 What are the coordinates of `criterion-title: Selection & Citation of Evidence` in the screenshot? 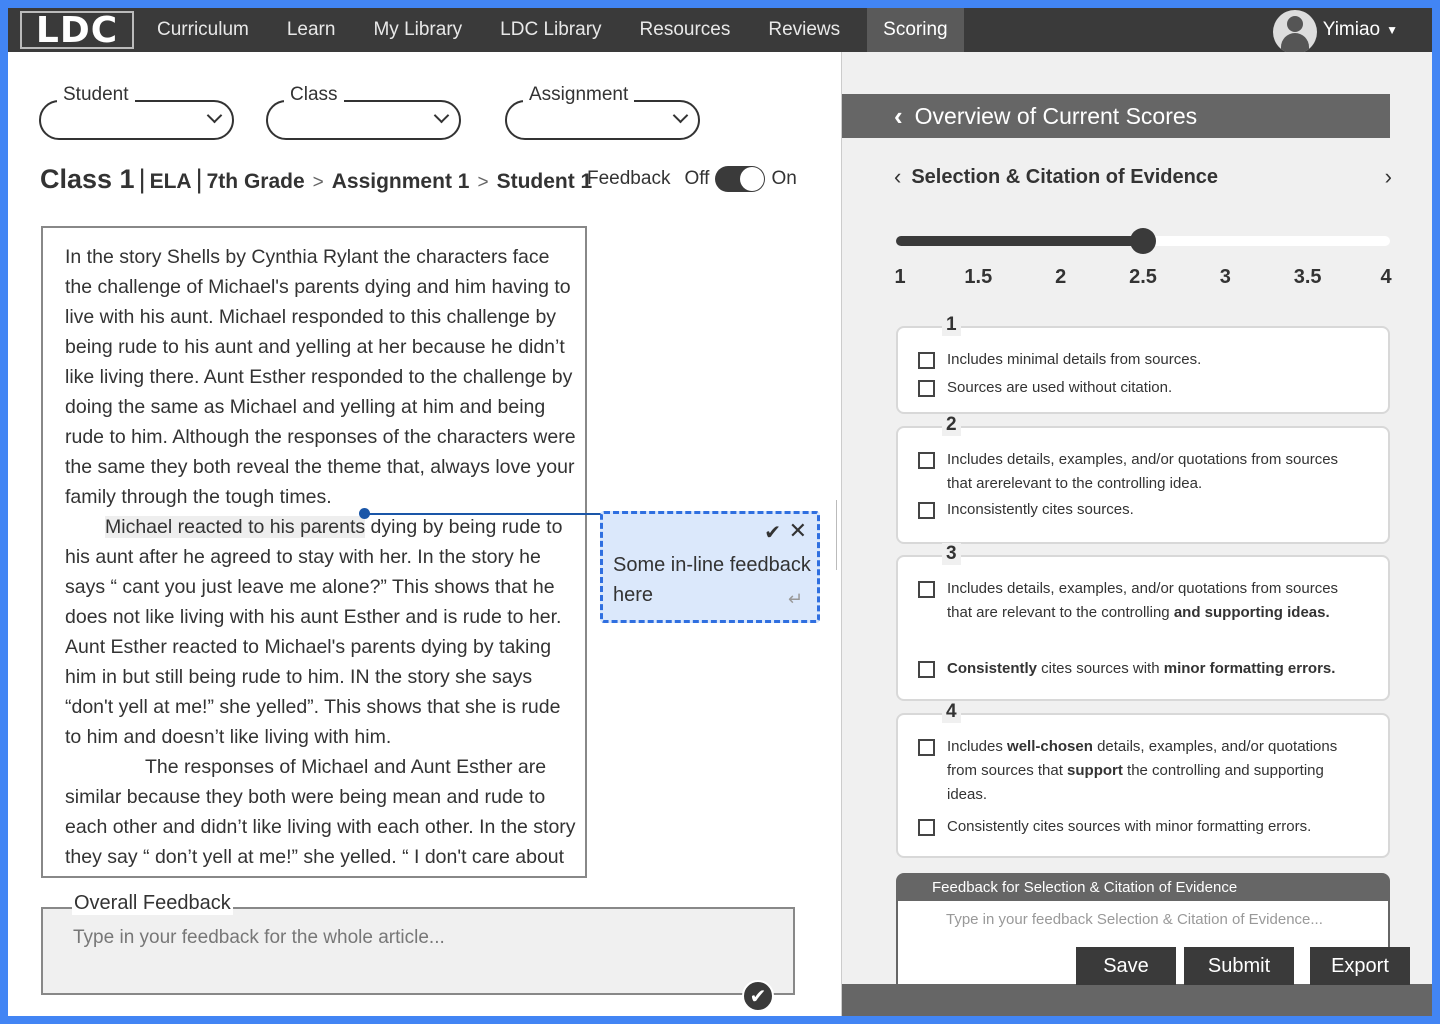 It's located at (1065, 176).